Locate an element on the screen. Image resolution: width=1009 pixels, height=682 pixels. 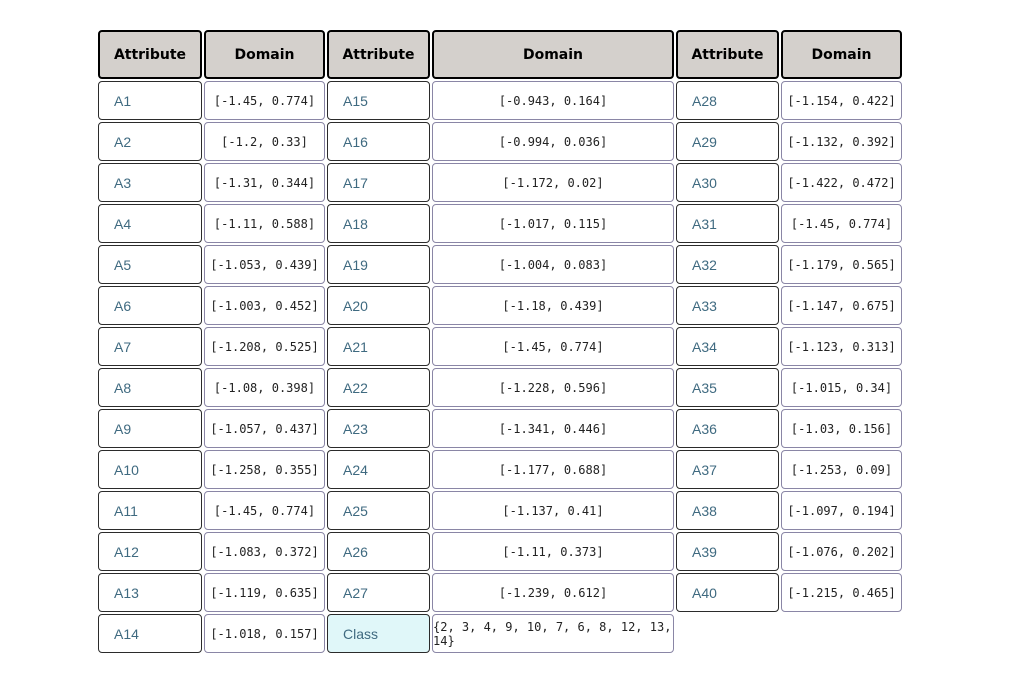
domain-cell: [-1.11, 0.588] is located at coordinates (264, 223).